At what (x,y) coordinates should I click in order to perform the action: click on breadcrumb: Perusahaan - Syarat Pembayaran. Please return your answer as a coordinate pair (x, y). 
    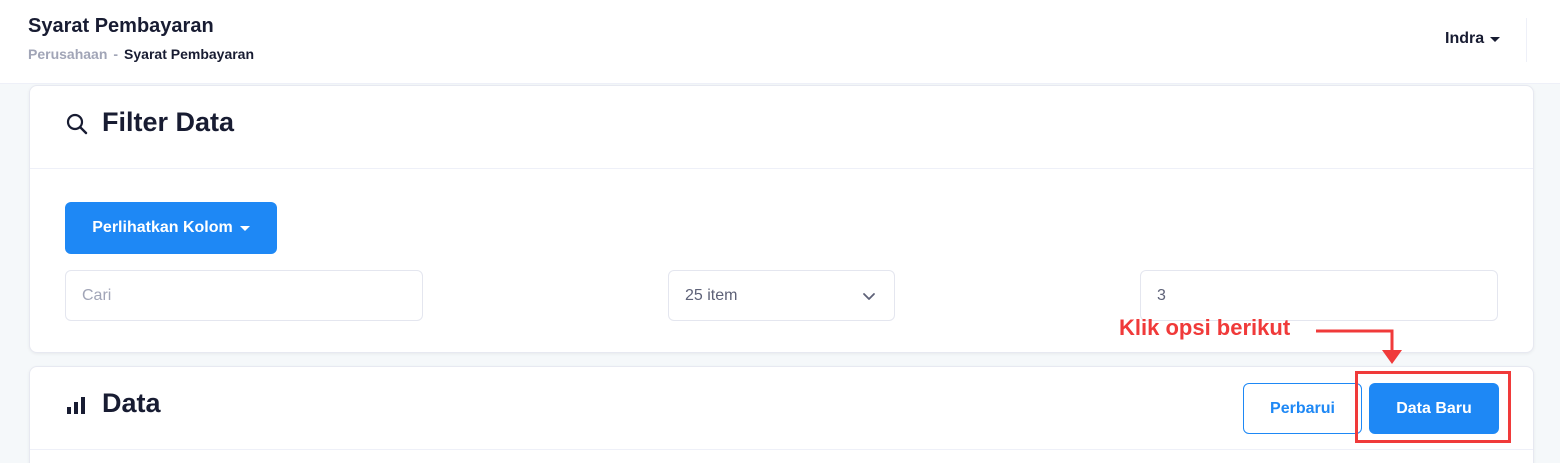
    Looking at the image, I should click on (141, 54).